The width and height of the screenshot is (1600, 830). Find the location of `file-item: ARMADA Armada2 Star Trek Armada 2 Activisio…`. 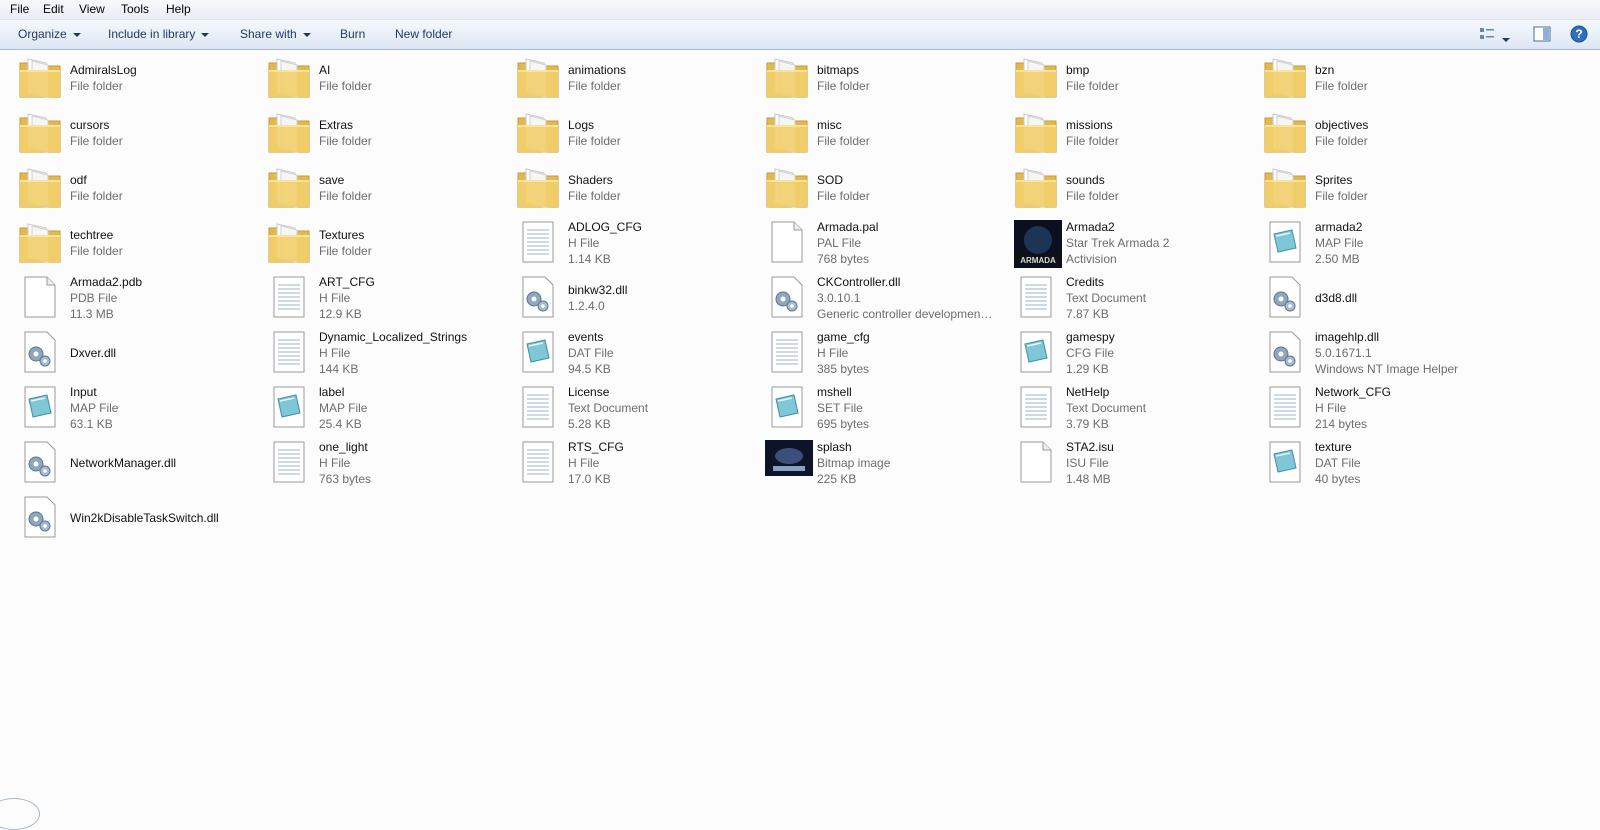

file-item: ARMADA Armada2 Star Trek Armada 2 Activisio… is located at coordinates (1120, 242).